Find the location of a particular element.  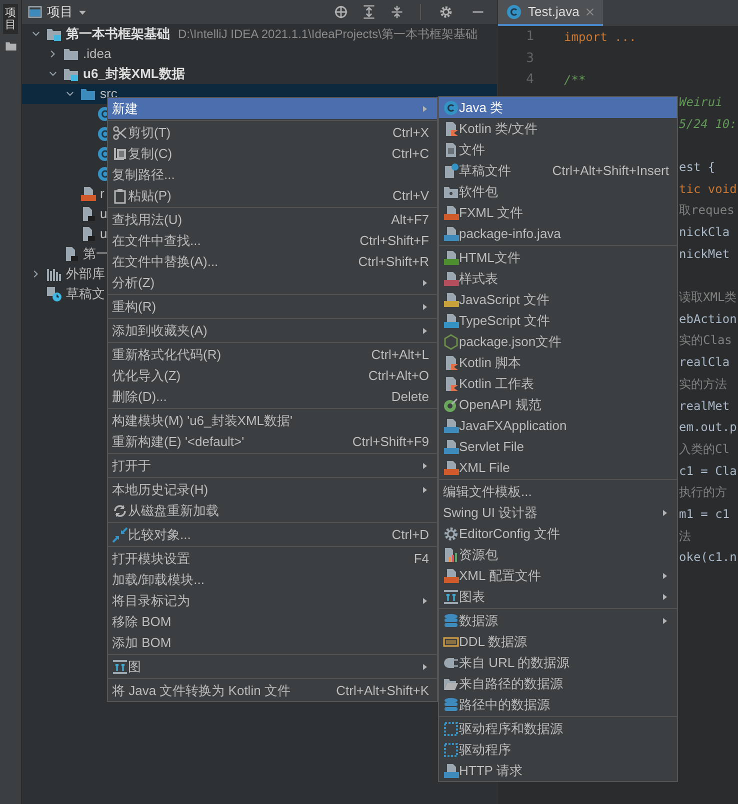

code-line: est { is located at coordinates (697, 167).